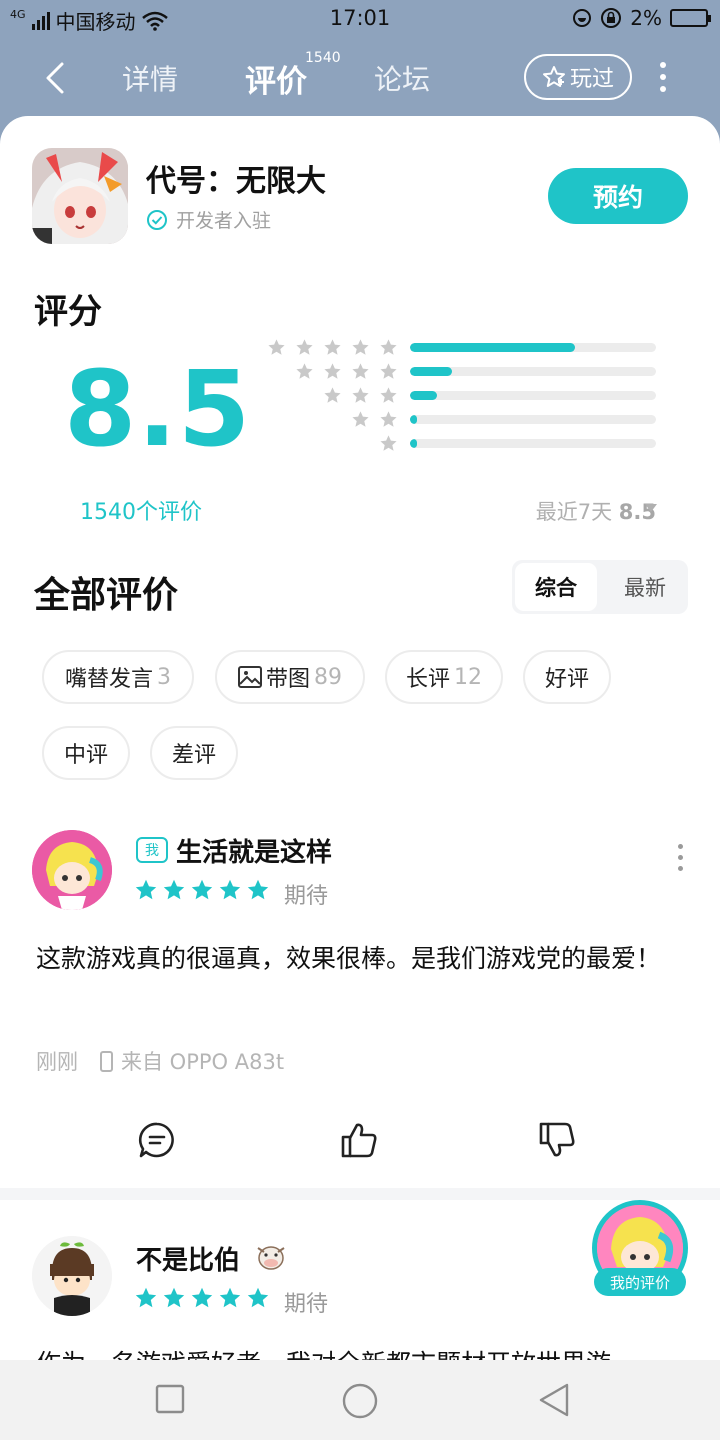 This screenshot has height=1440, width=720. What do you see at coordinates (600, 587) in the screenshot?
I see `sort-toggle: 综合 最新` at bounding box center [600, 587].